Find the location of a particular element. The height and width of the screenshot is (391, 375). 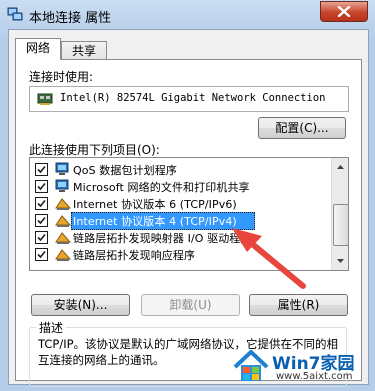

close-icon is located at coordinates (344, 11).